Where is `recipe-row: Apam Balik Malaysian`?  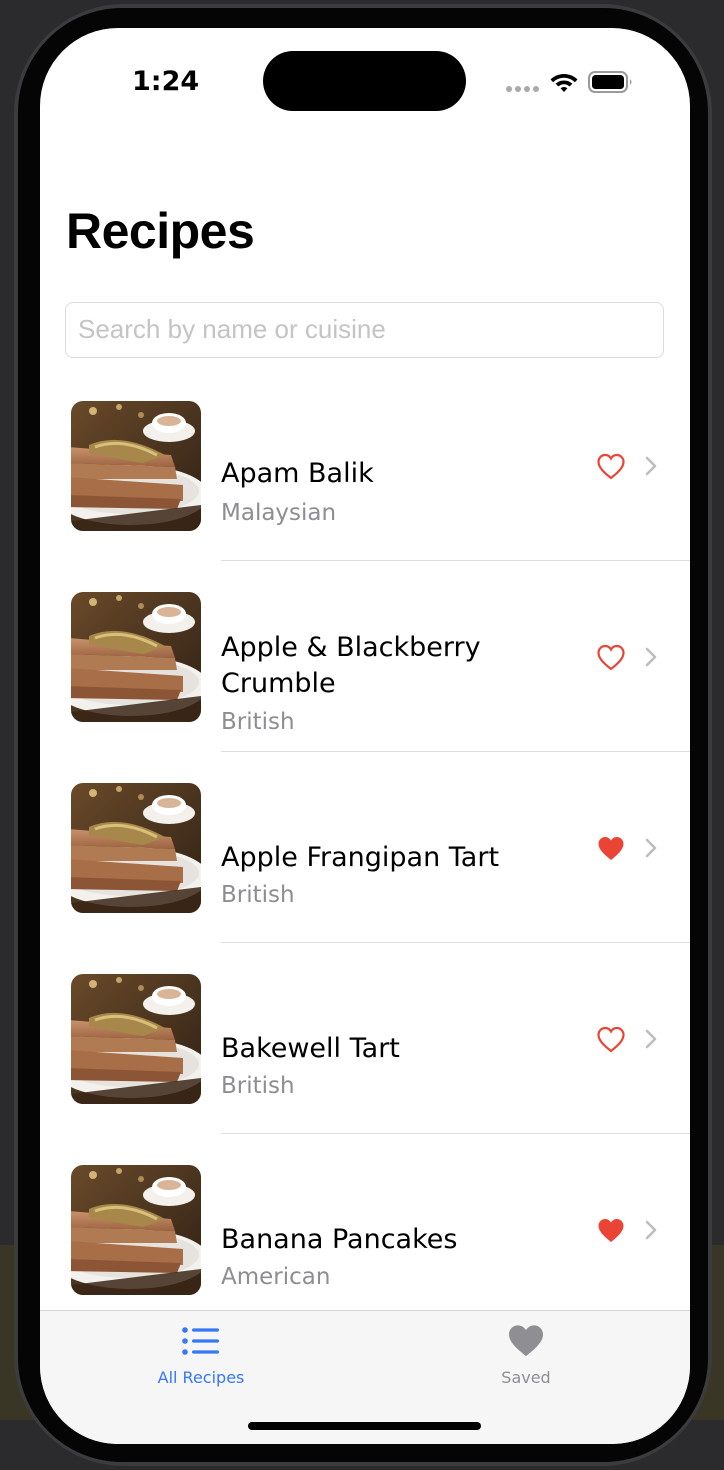
recipe-row: Apam Balik Malaysian is located at coordinates (365, 465).